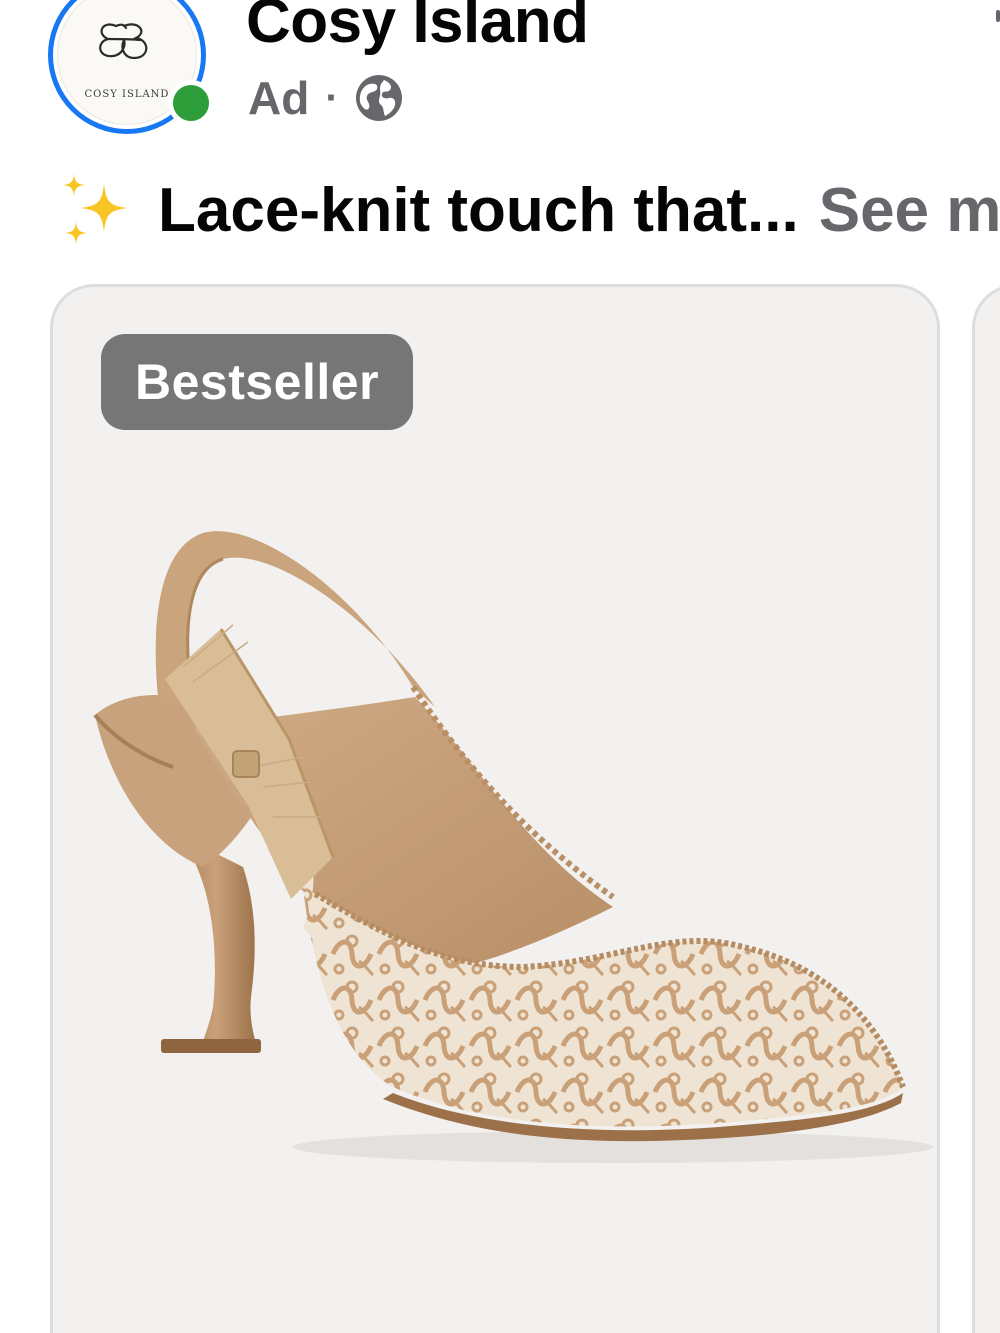  I want to click on sponsored-label: Ad, so click(278, 98).